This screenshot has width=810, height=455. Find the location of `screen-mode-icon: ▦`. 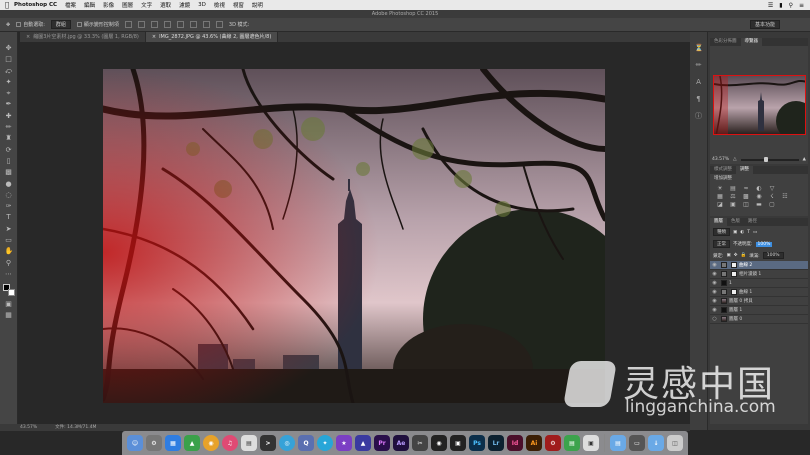

screen-mode-icon: ▦ is located at coordinates (9, 315).